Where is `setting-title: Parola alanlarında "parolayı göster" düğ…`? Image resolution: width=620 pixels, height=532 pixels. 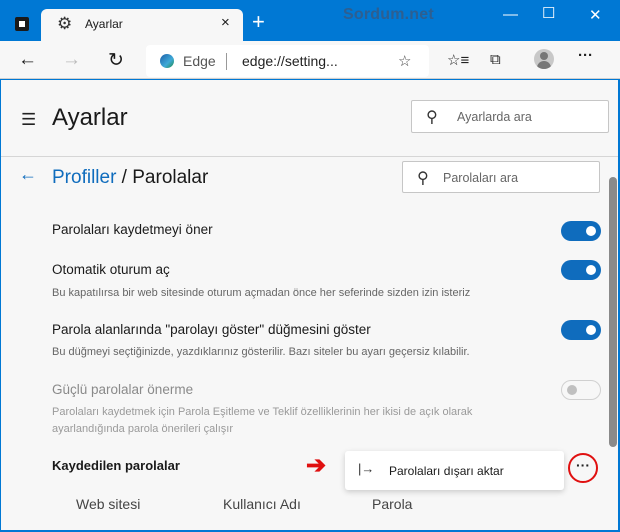
setting-title: Parola alanlarında "parolayı göster" düğ… is located at coordinates (211, 329).